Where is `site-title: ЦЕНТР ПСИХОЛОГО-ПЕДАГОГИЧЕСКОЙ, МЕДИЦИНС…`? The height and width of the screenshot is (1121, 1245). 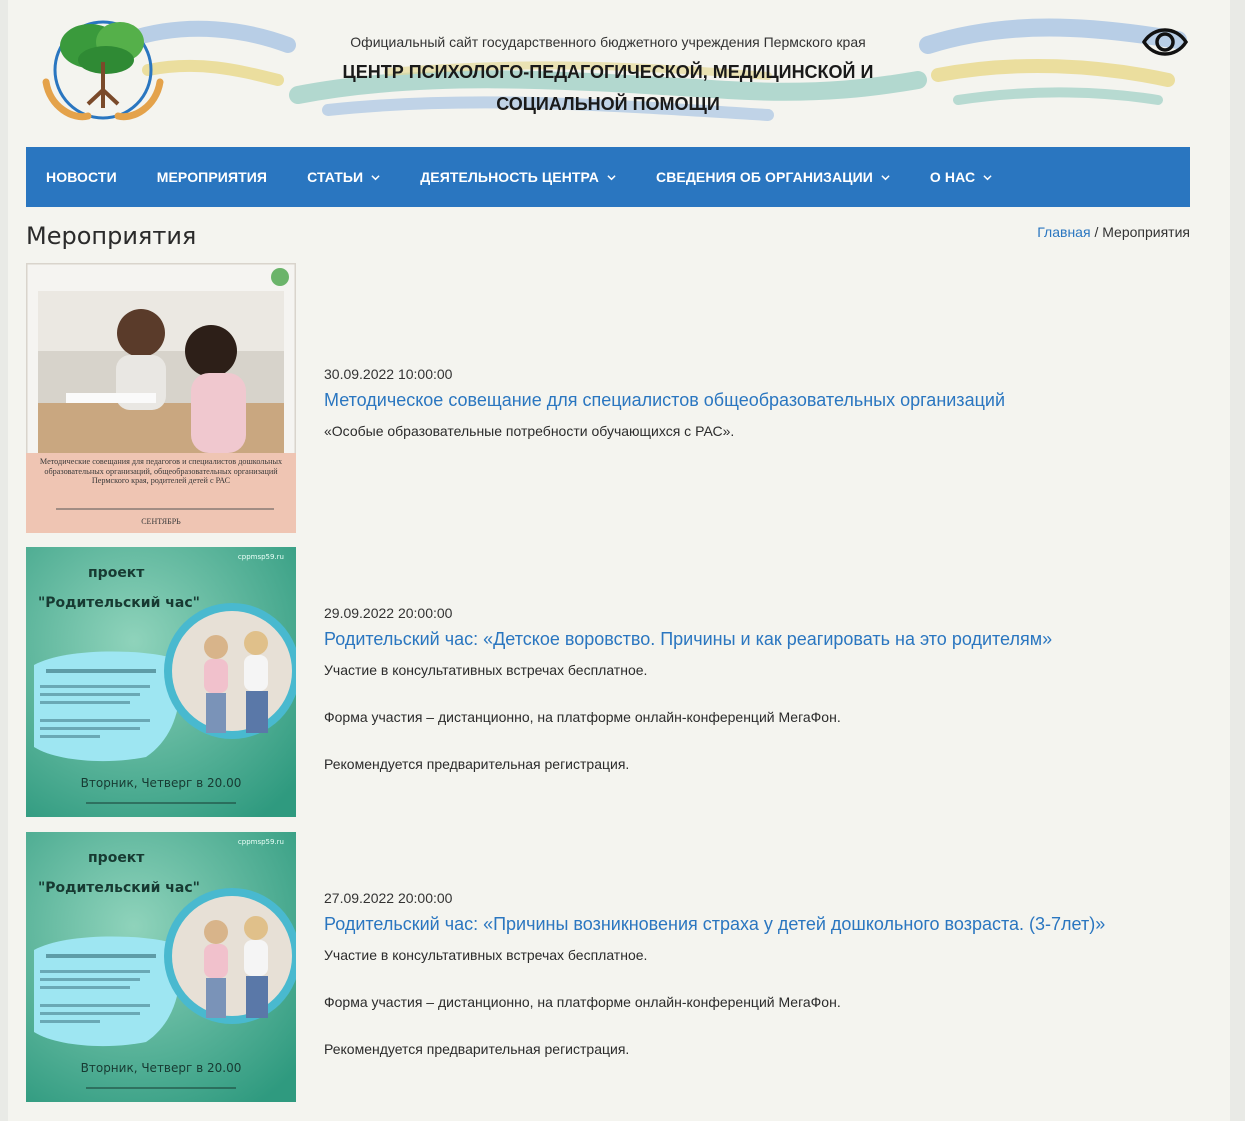
site-title: ЦЕНТР ПСИХОЛОГО-ПЕДАГОГИЧЕСКОЙ, МЕДИЦИНС… is located at coordinates (608, 88).